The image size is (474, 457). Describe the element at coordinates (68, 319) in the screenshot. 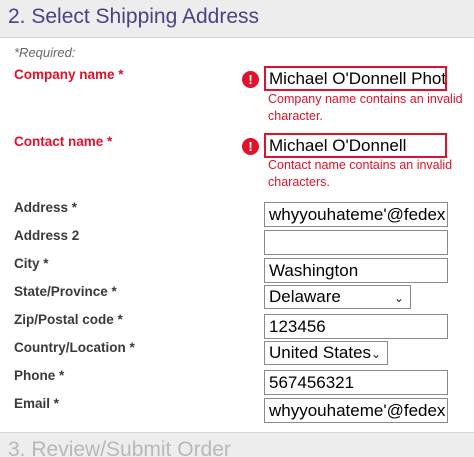

I see `zip-label: Zip/Postal code *` at that location.